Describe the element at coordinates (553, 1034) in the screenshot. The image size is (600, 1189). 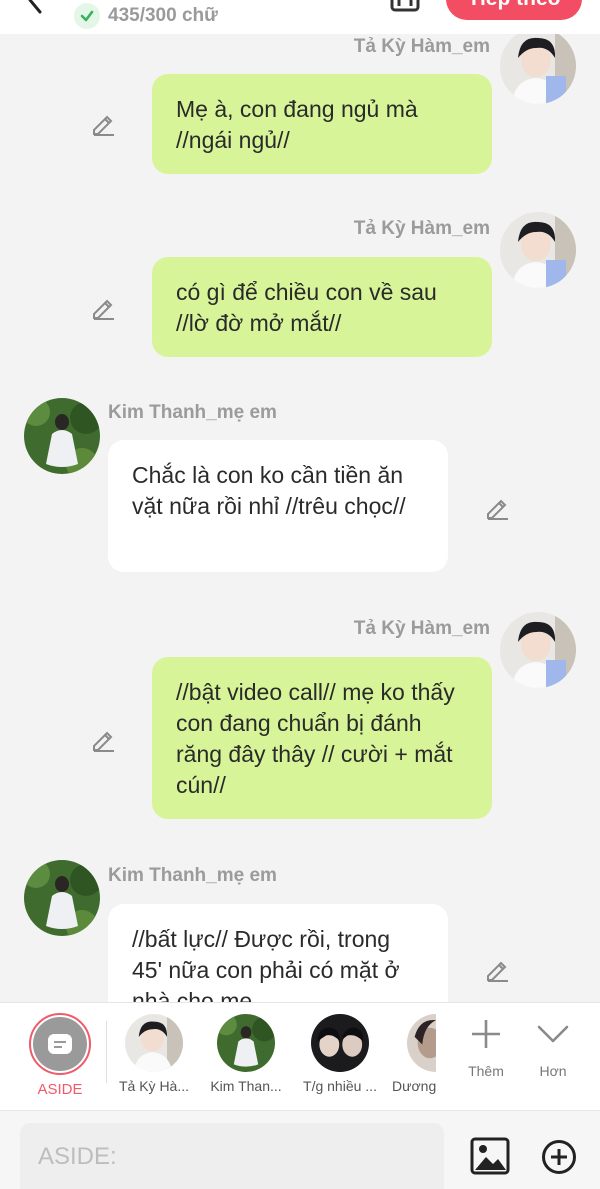
I see `chevron-down-icon` at that location.